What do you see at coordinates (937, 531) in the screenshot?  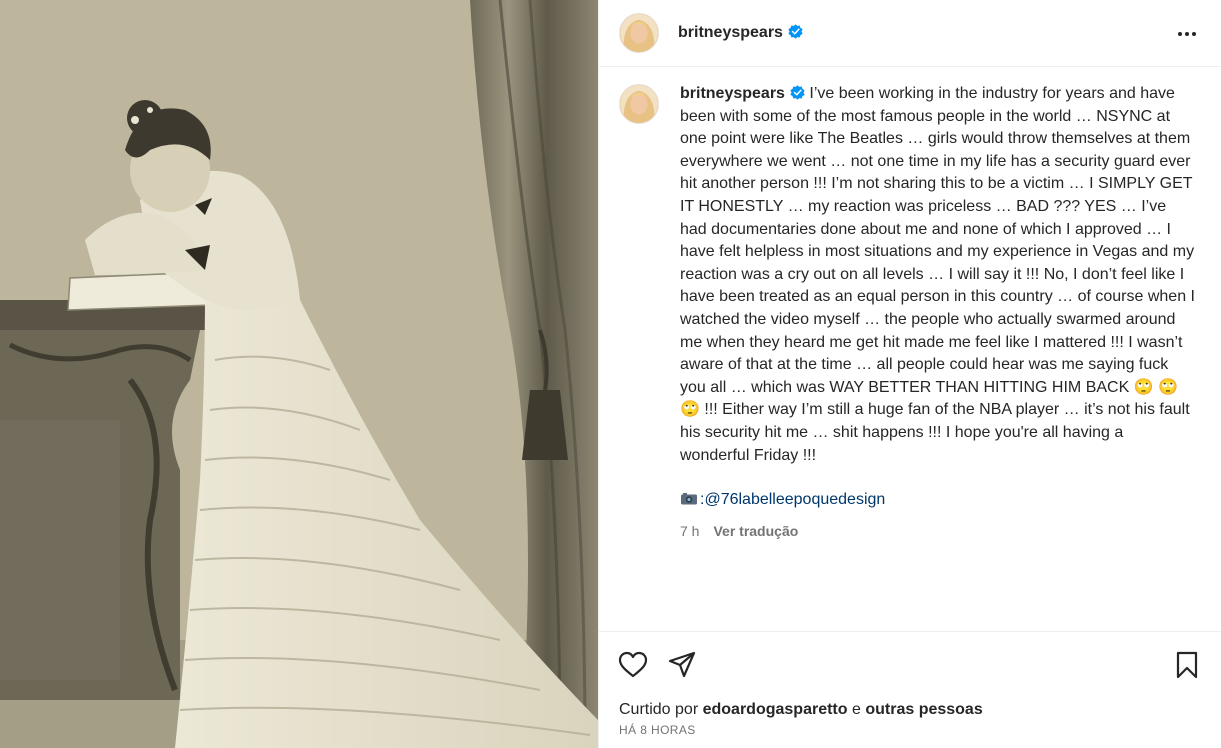 I see `caption-meta: 7 h Ver tradução` at bounding box center [937, 531].